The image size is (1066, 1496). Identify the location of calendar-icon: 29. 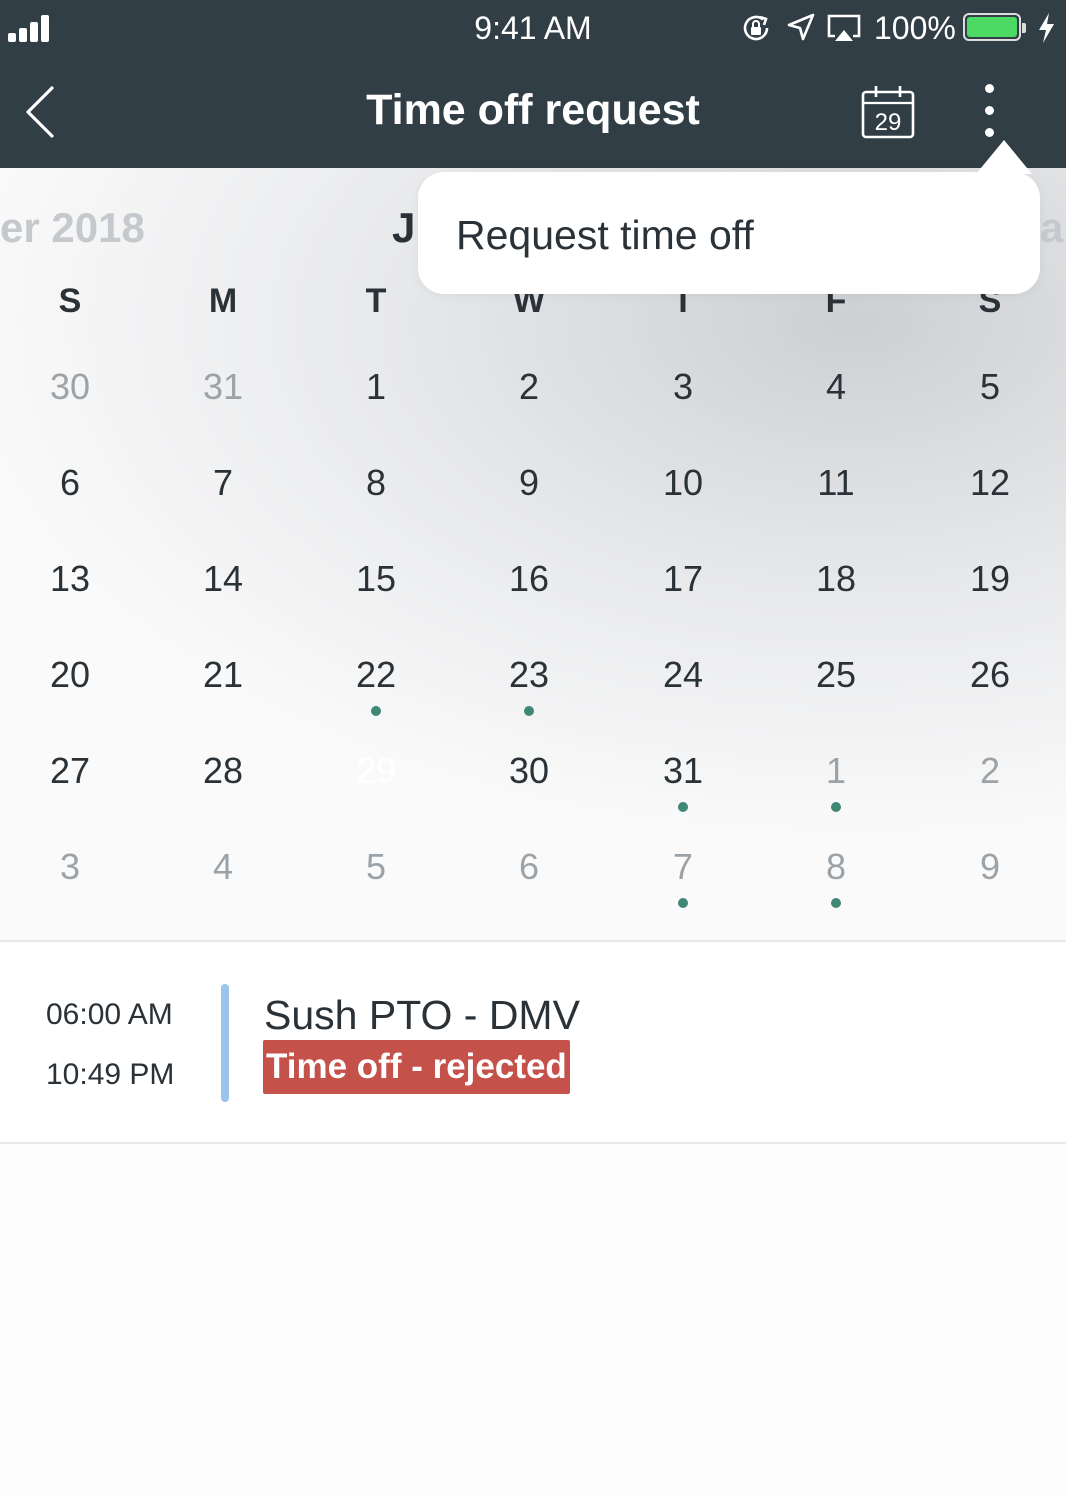
(888, 112).